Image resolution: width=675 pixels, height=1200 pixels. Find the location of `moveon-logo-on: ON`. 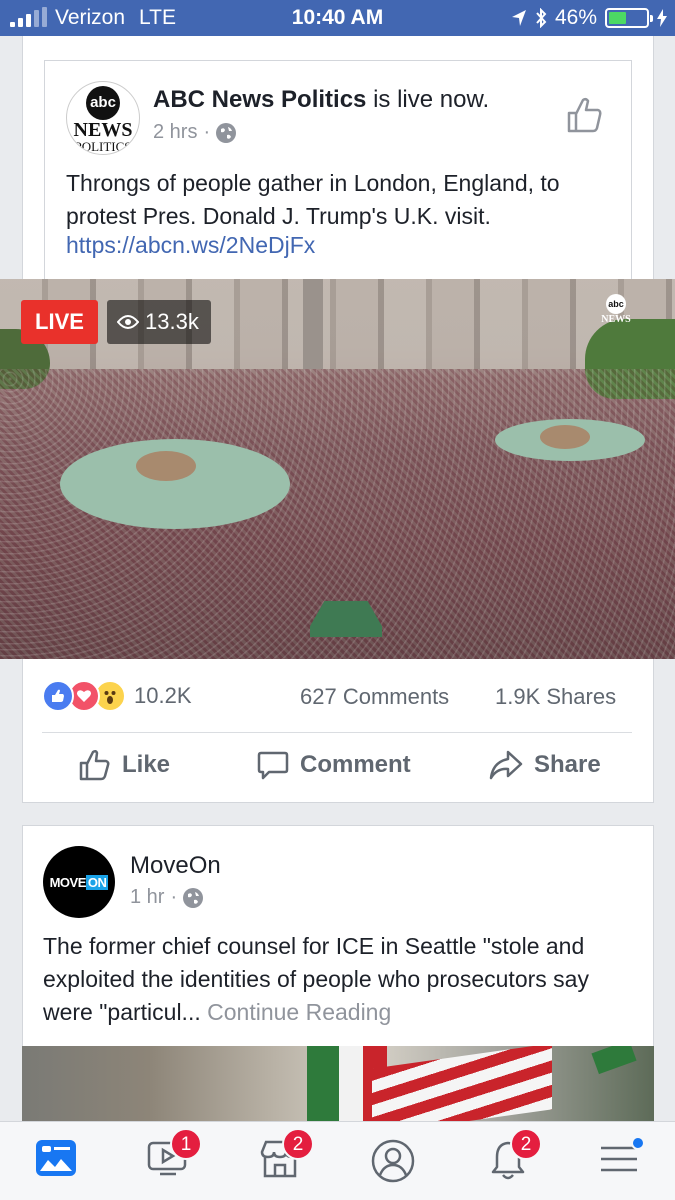

moveon-logo-on: ON is located at coordinates (97, 882).